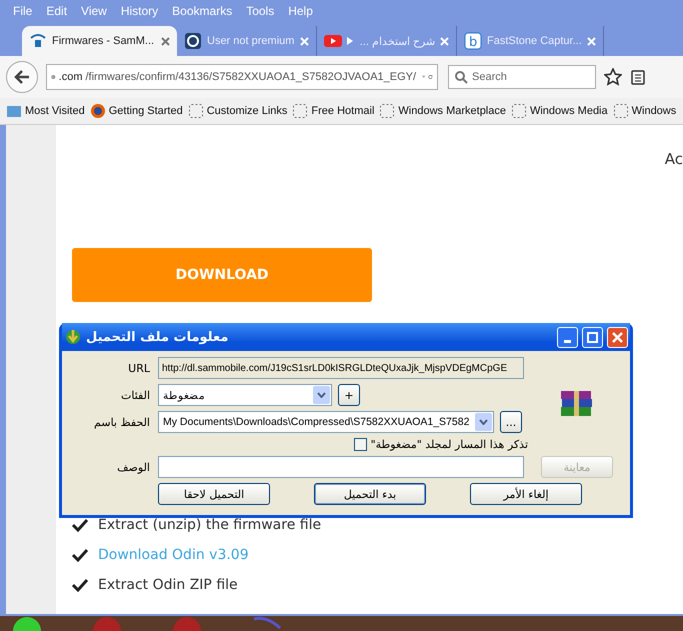 Image resolution: width=683 pixels, height=631 pixels. What do you see at coordinates (210, 525) in the screenshot?
I see `step-text: Extract (unzip) the firmware file` at bounding box center [210, 525].